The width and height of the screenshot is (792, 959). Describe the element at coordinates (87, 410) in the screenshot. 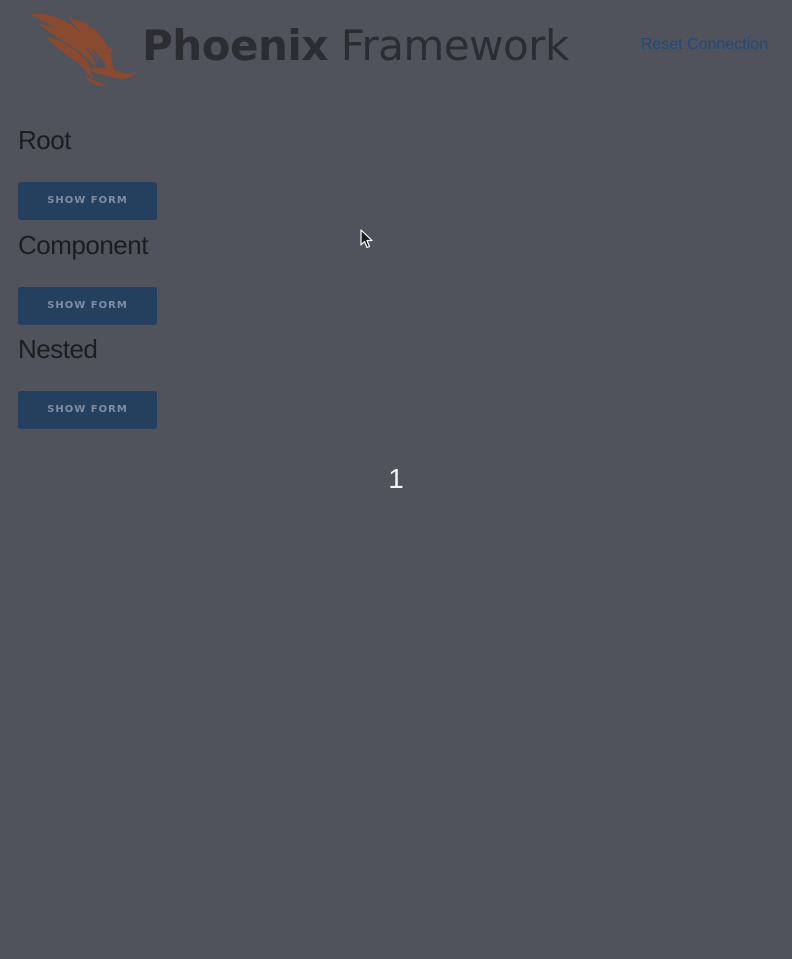

I see `show-form-button-nested: SHOW FORM` at that location.